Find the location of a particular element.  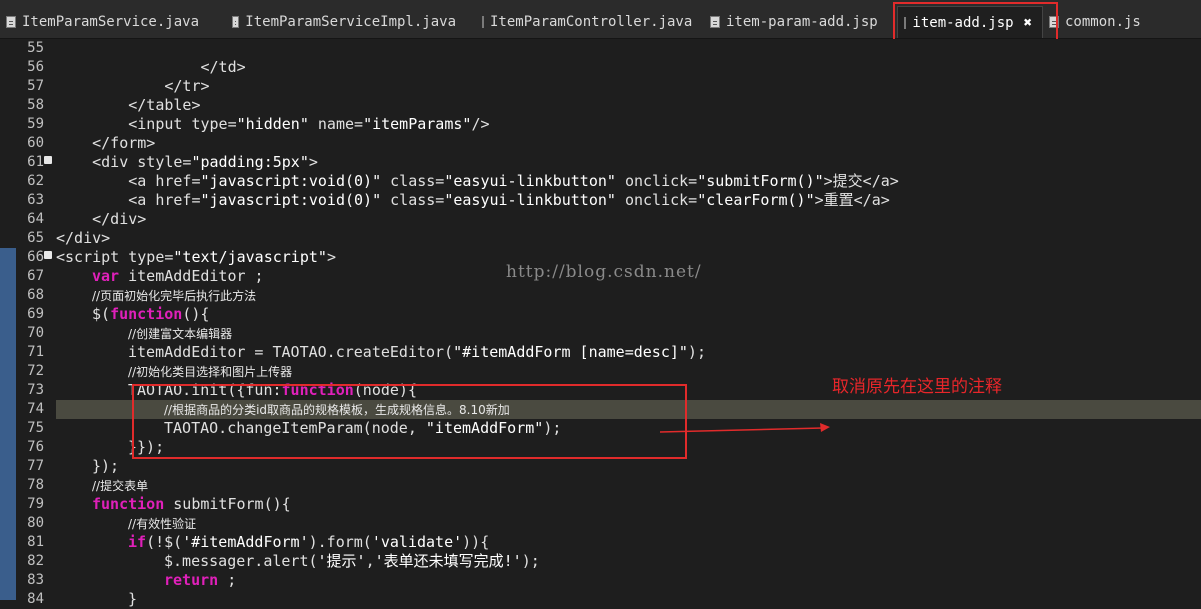

line-number: 70 is located at coordinates (35, 333).